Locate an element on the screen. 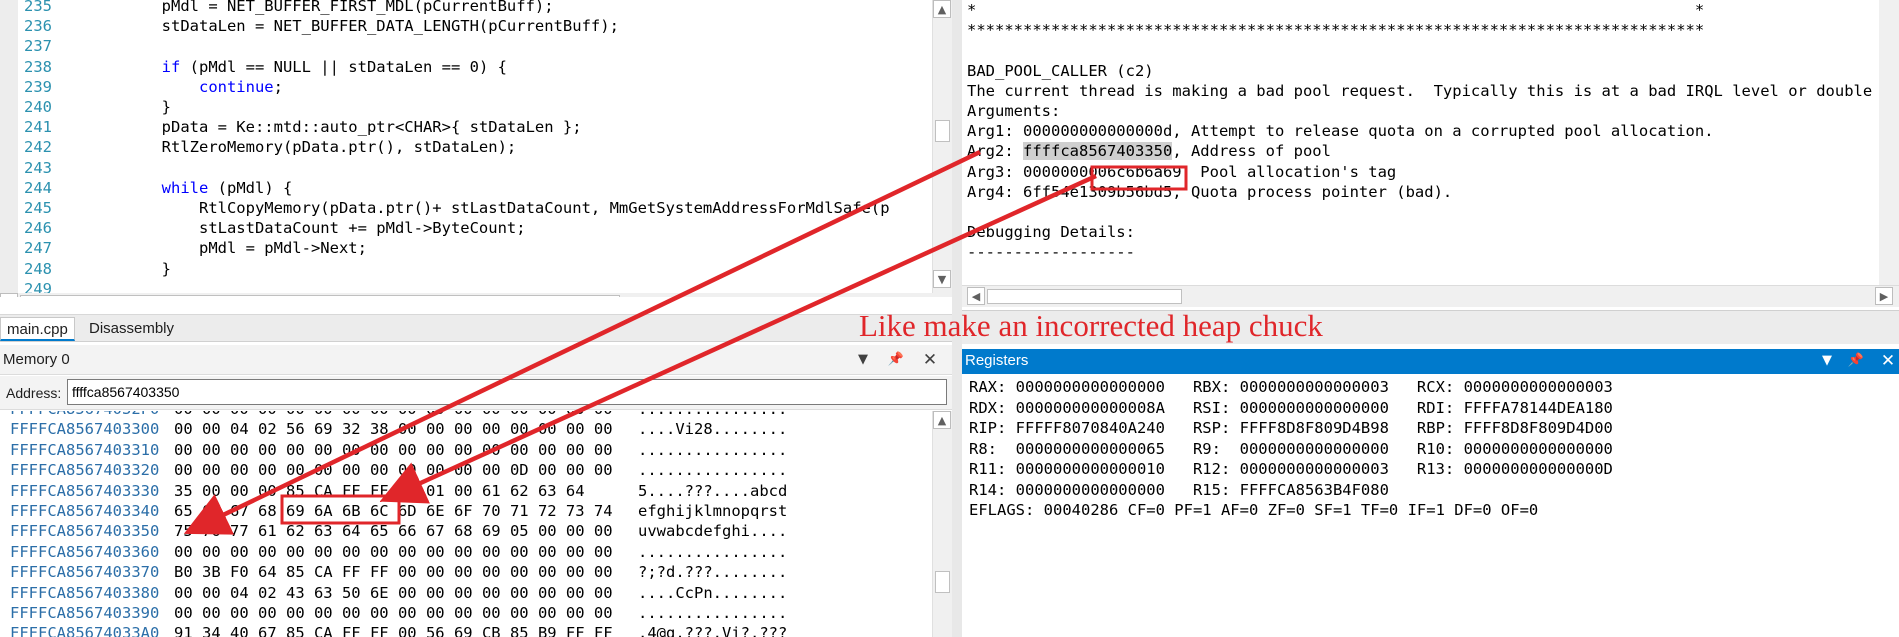 Image resolution: width=1899 pixels, height=637 pixels. output-line: * * is located at coordinates (1336, 10).